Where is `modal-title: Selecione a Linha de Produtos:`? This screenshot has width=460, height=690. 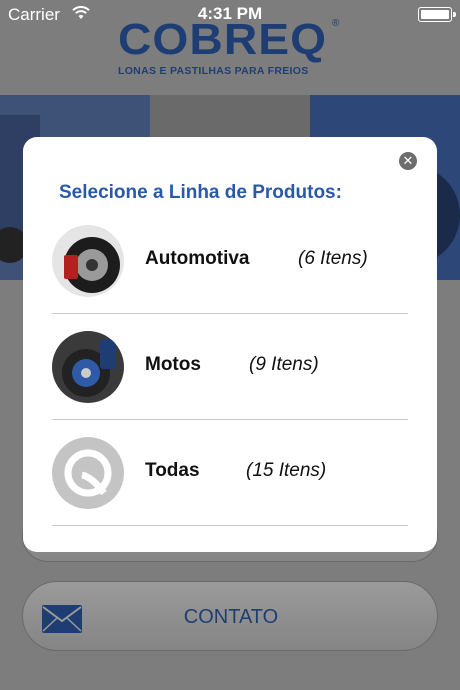
modal-title: Selecione a Linha de Produtos: is located at coordinates (200, 192).